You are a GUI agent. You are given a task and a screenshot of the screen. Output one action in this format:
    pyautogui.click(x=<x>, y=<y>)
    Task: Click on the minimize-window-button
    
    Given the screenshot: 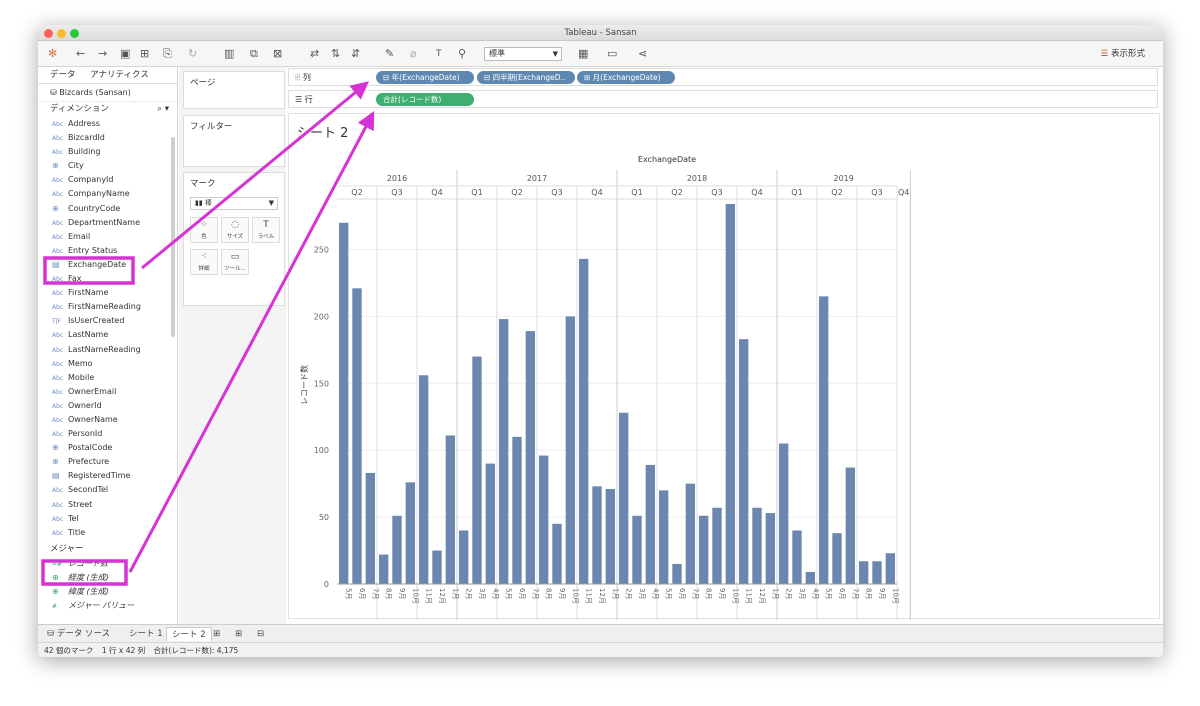 What is the action you would take?
    pyautogui.click(x=61, y=33)
    